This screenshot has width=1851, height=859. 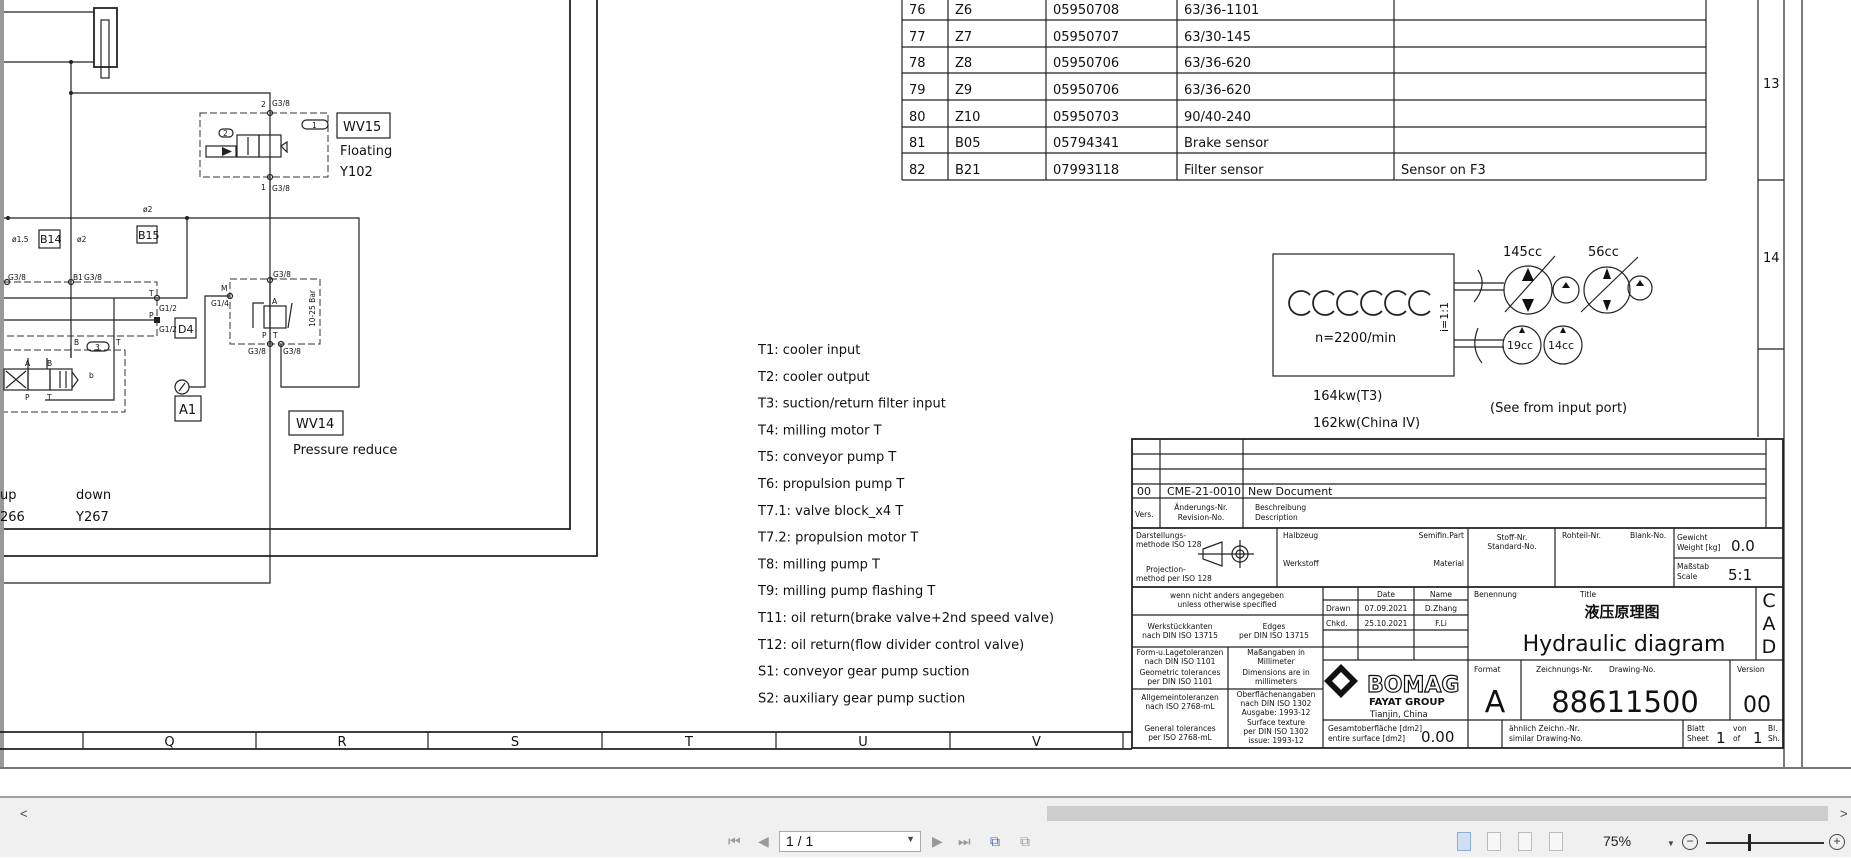 I want to click on zoom-slider, so click(x=1765, y=843).